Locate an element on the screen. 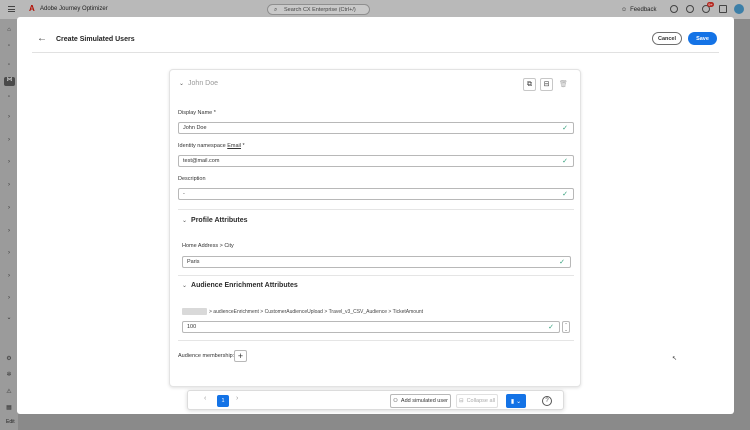 The width and height of the screenshot is (750, 430). notification-badge: 9+ is located at coordinates (710, 4).